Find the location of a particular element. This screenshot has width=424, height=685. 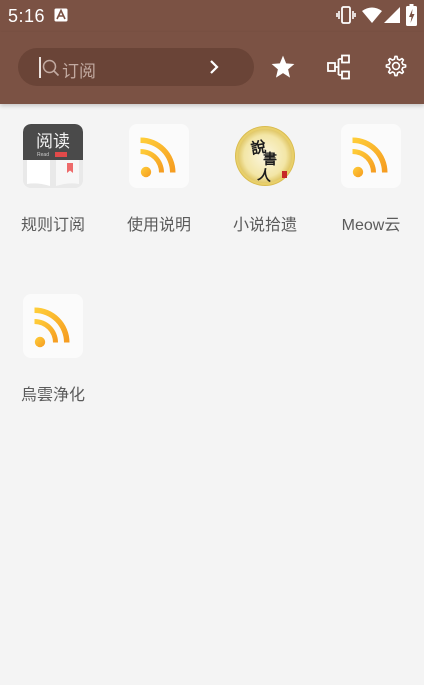

subscription-item-instructions: 使用说明 is located at coordinates (159, 184).